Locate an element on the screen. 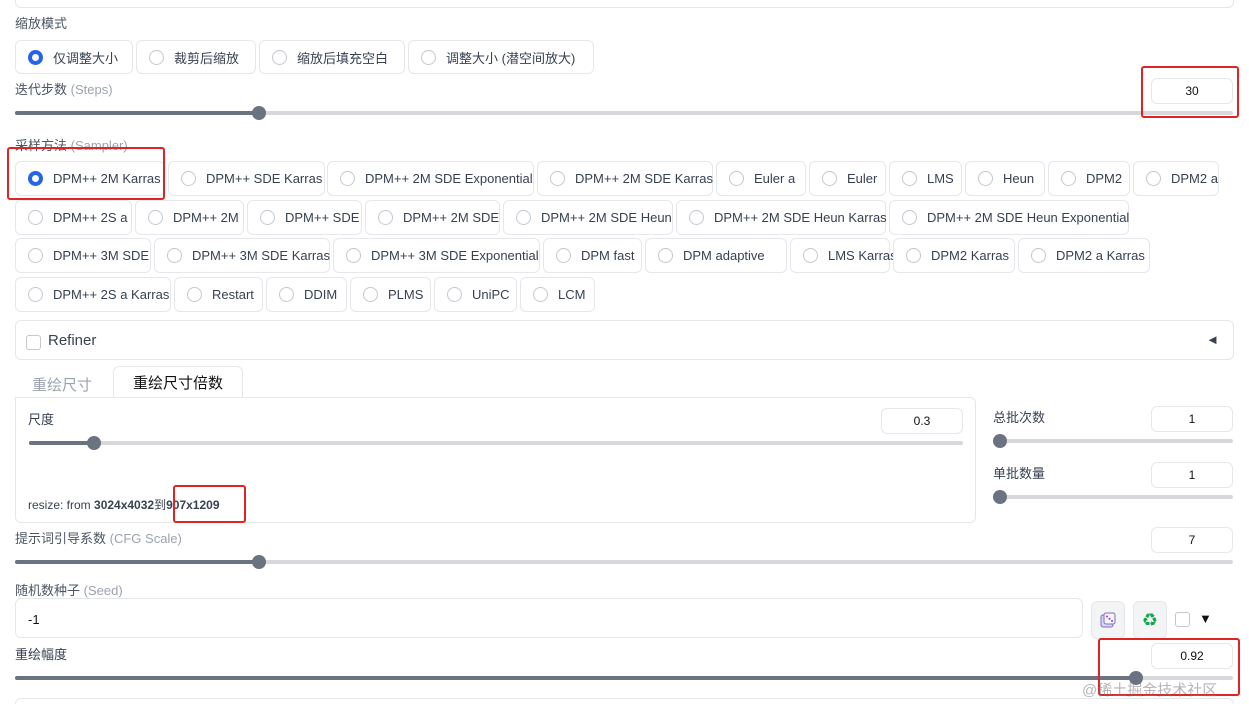 This screenshot has width=1249, height=704. seed-label: 随机数种子 (Seed) is located at coordinates (69, 590).